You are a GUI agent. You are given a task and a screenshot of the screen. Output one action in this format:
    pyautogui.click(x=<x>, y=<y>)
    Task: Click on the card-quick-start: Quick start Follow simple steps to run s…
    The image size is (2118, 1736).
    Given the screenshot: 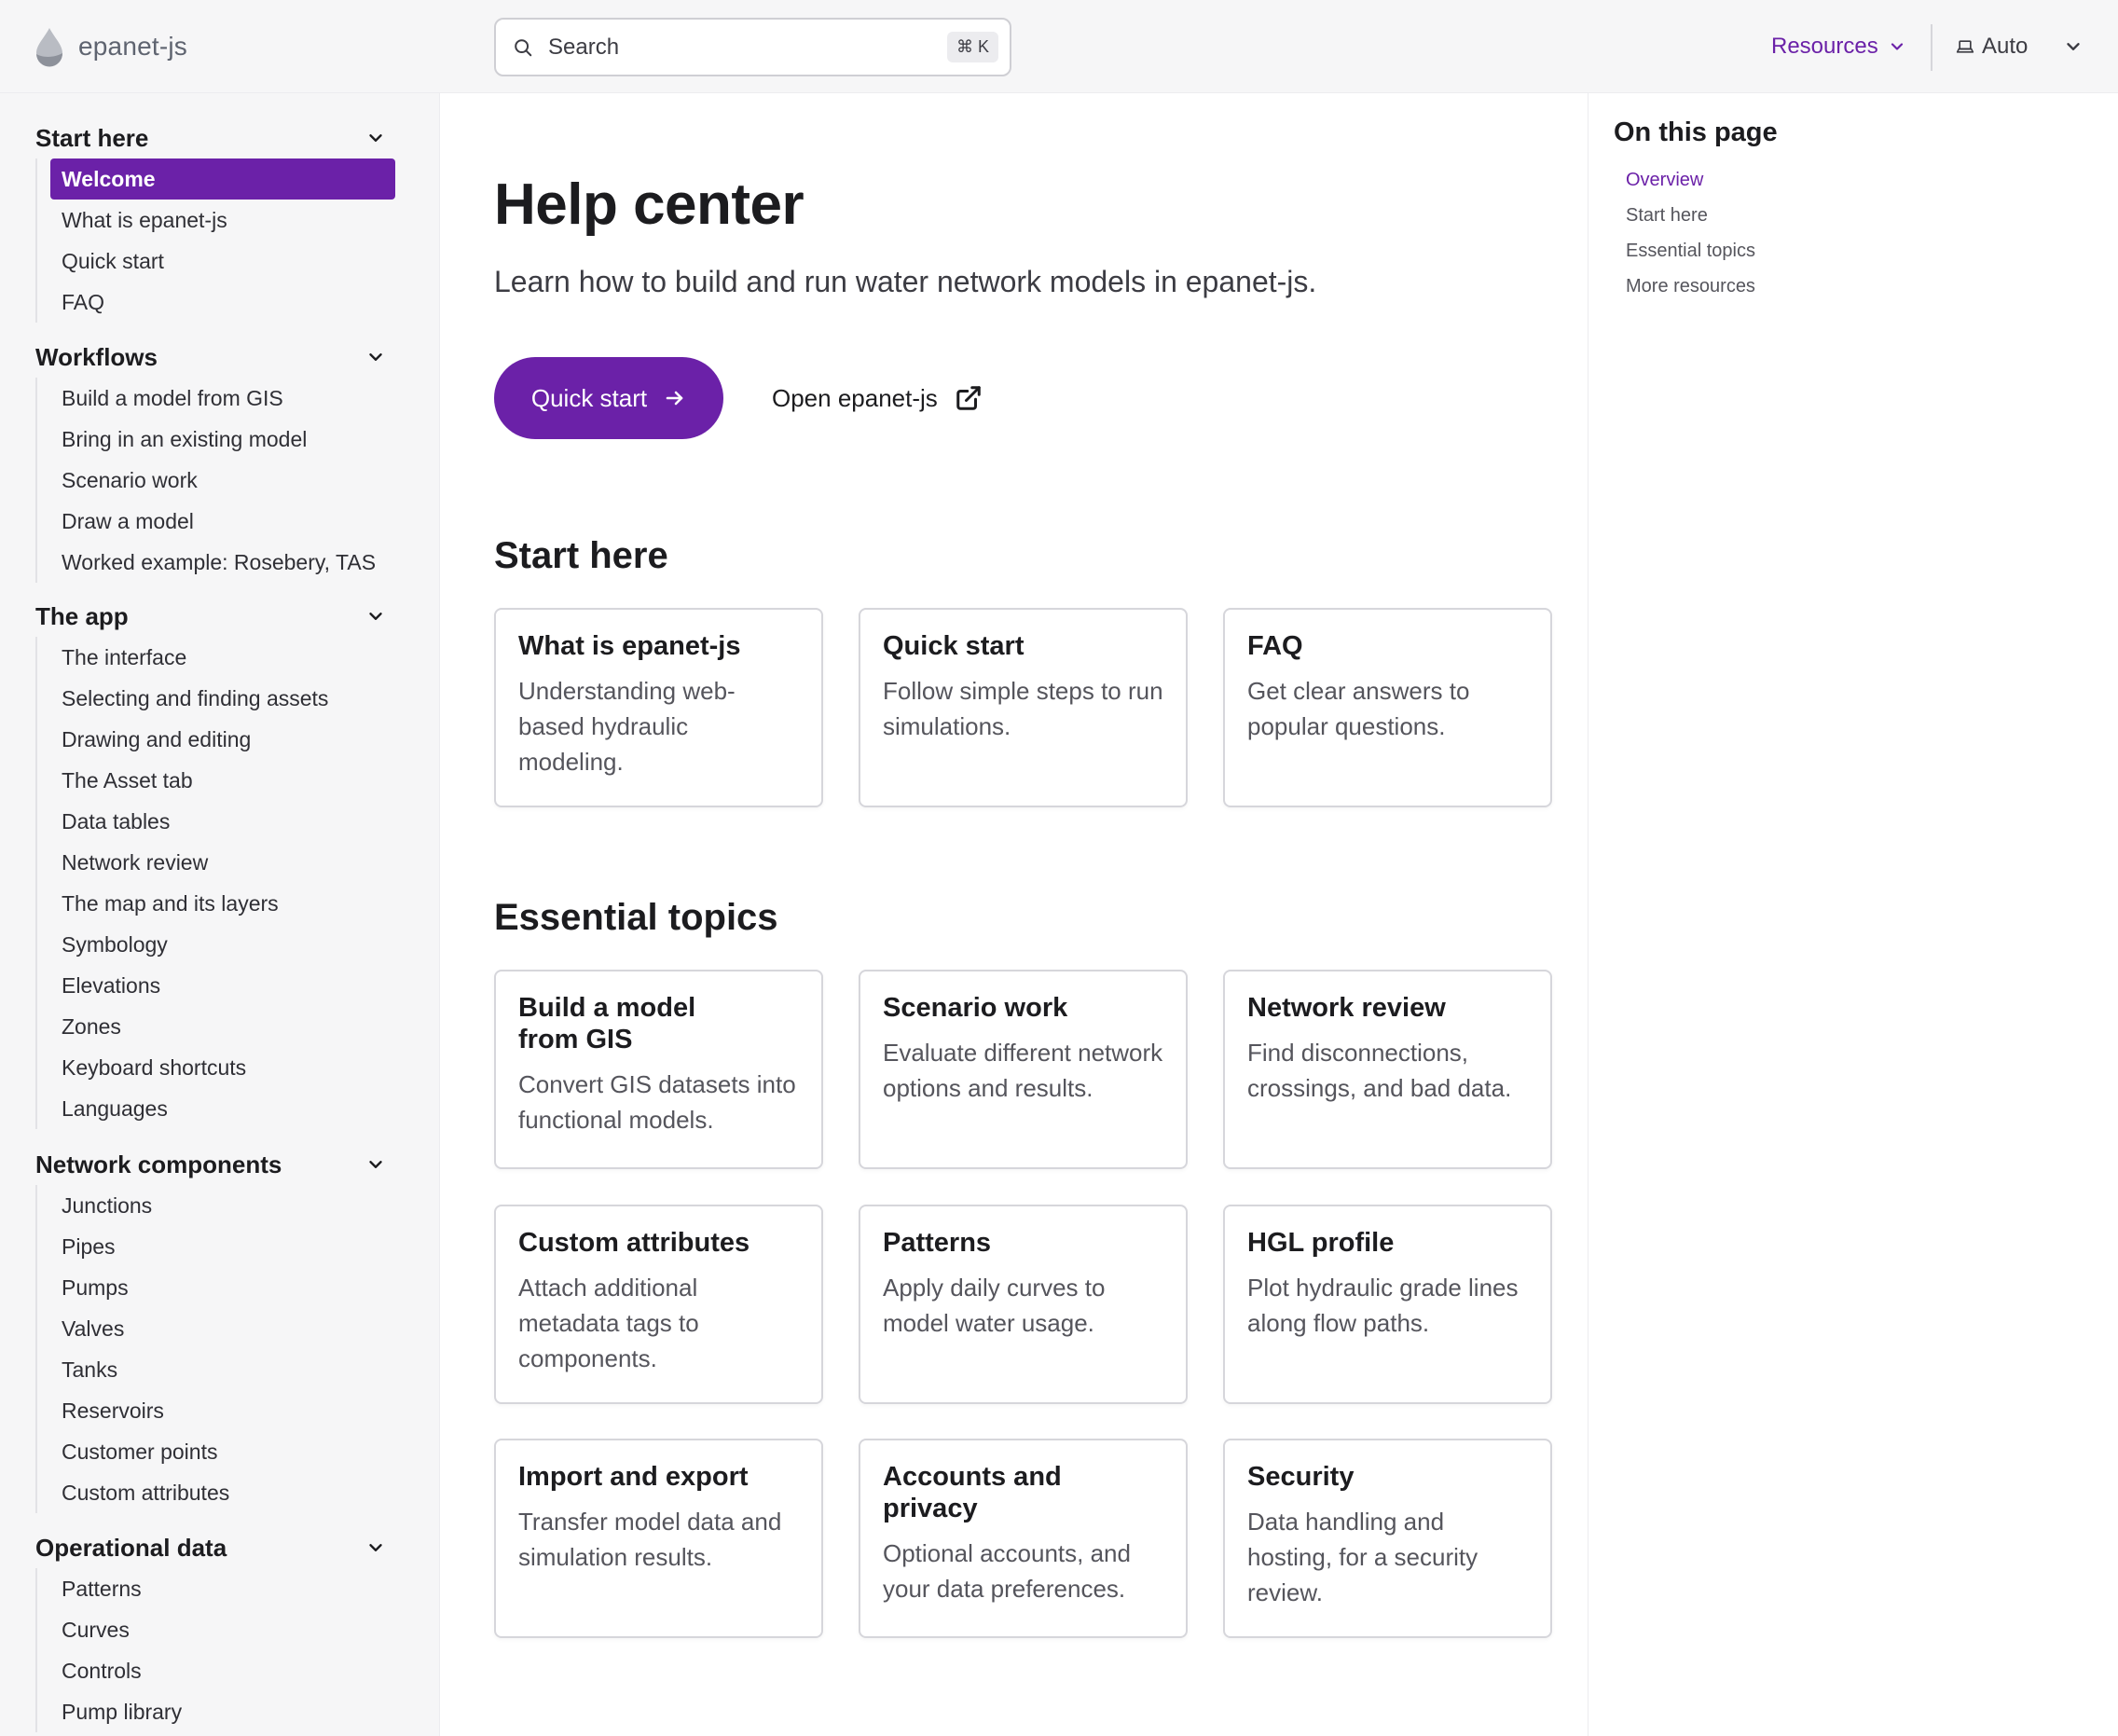 What is the action you would take?
    pyautogui.click(x=1023, y=707)
    